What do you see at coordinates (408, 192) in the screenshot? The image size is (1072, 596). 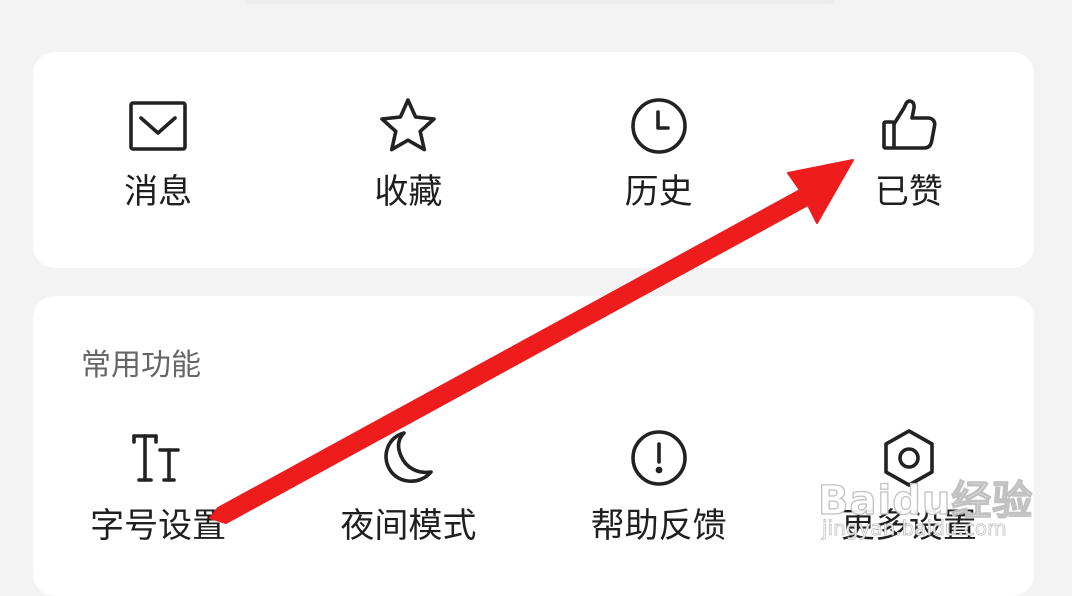 I see `favorites-label: 收藏` at bounding box center [408, 192].